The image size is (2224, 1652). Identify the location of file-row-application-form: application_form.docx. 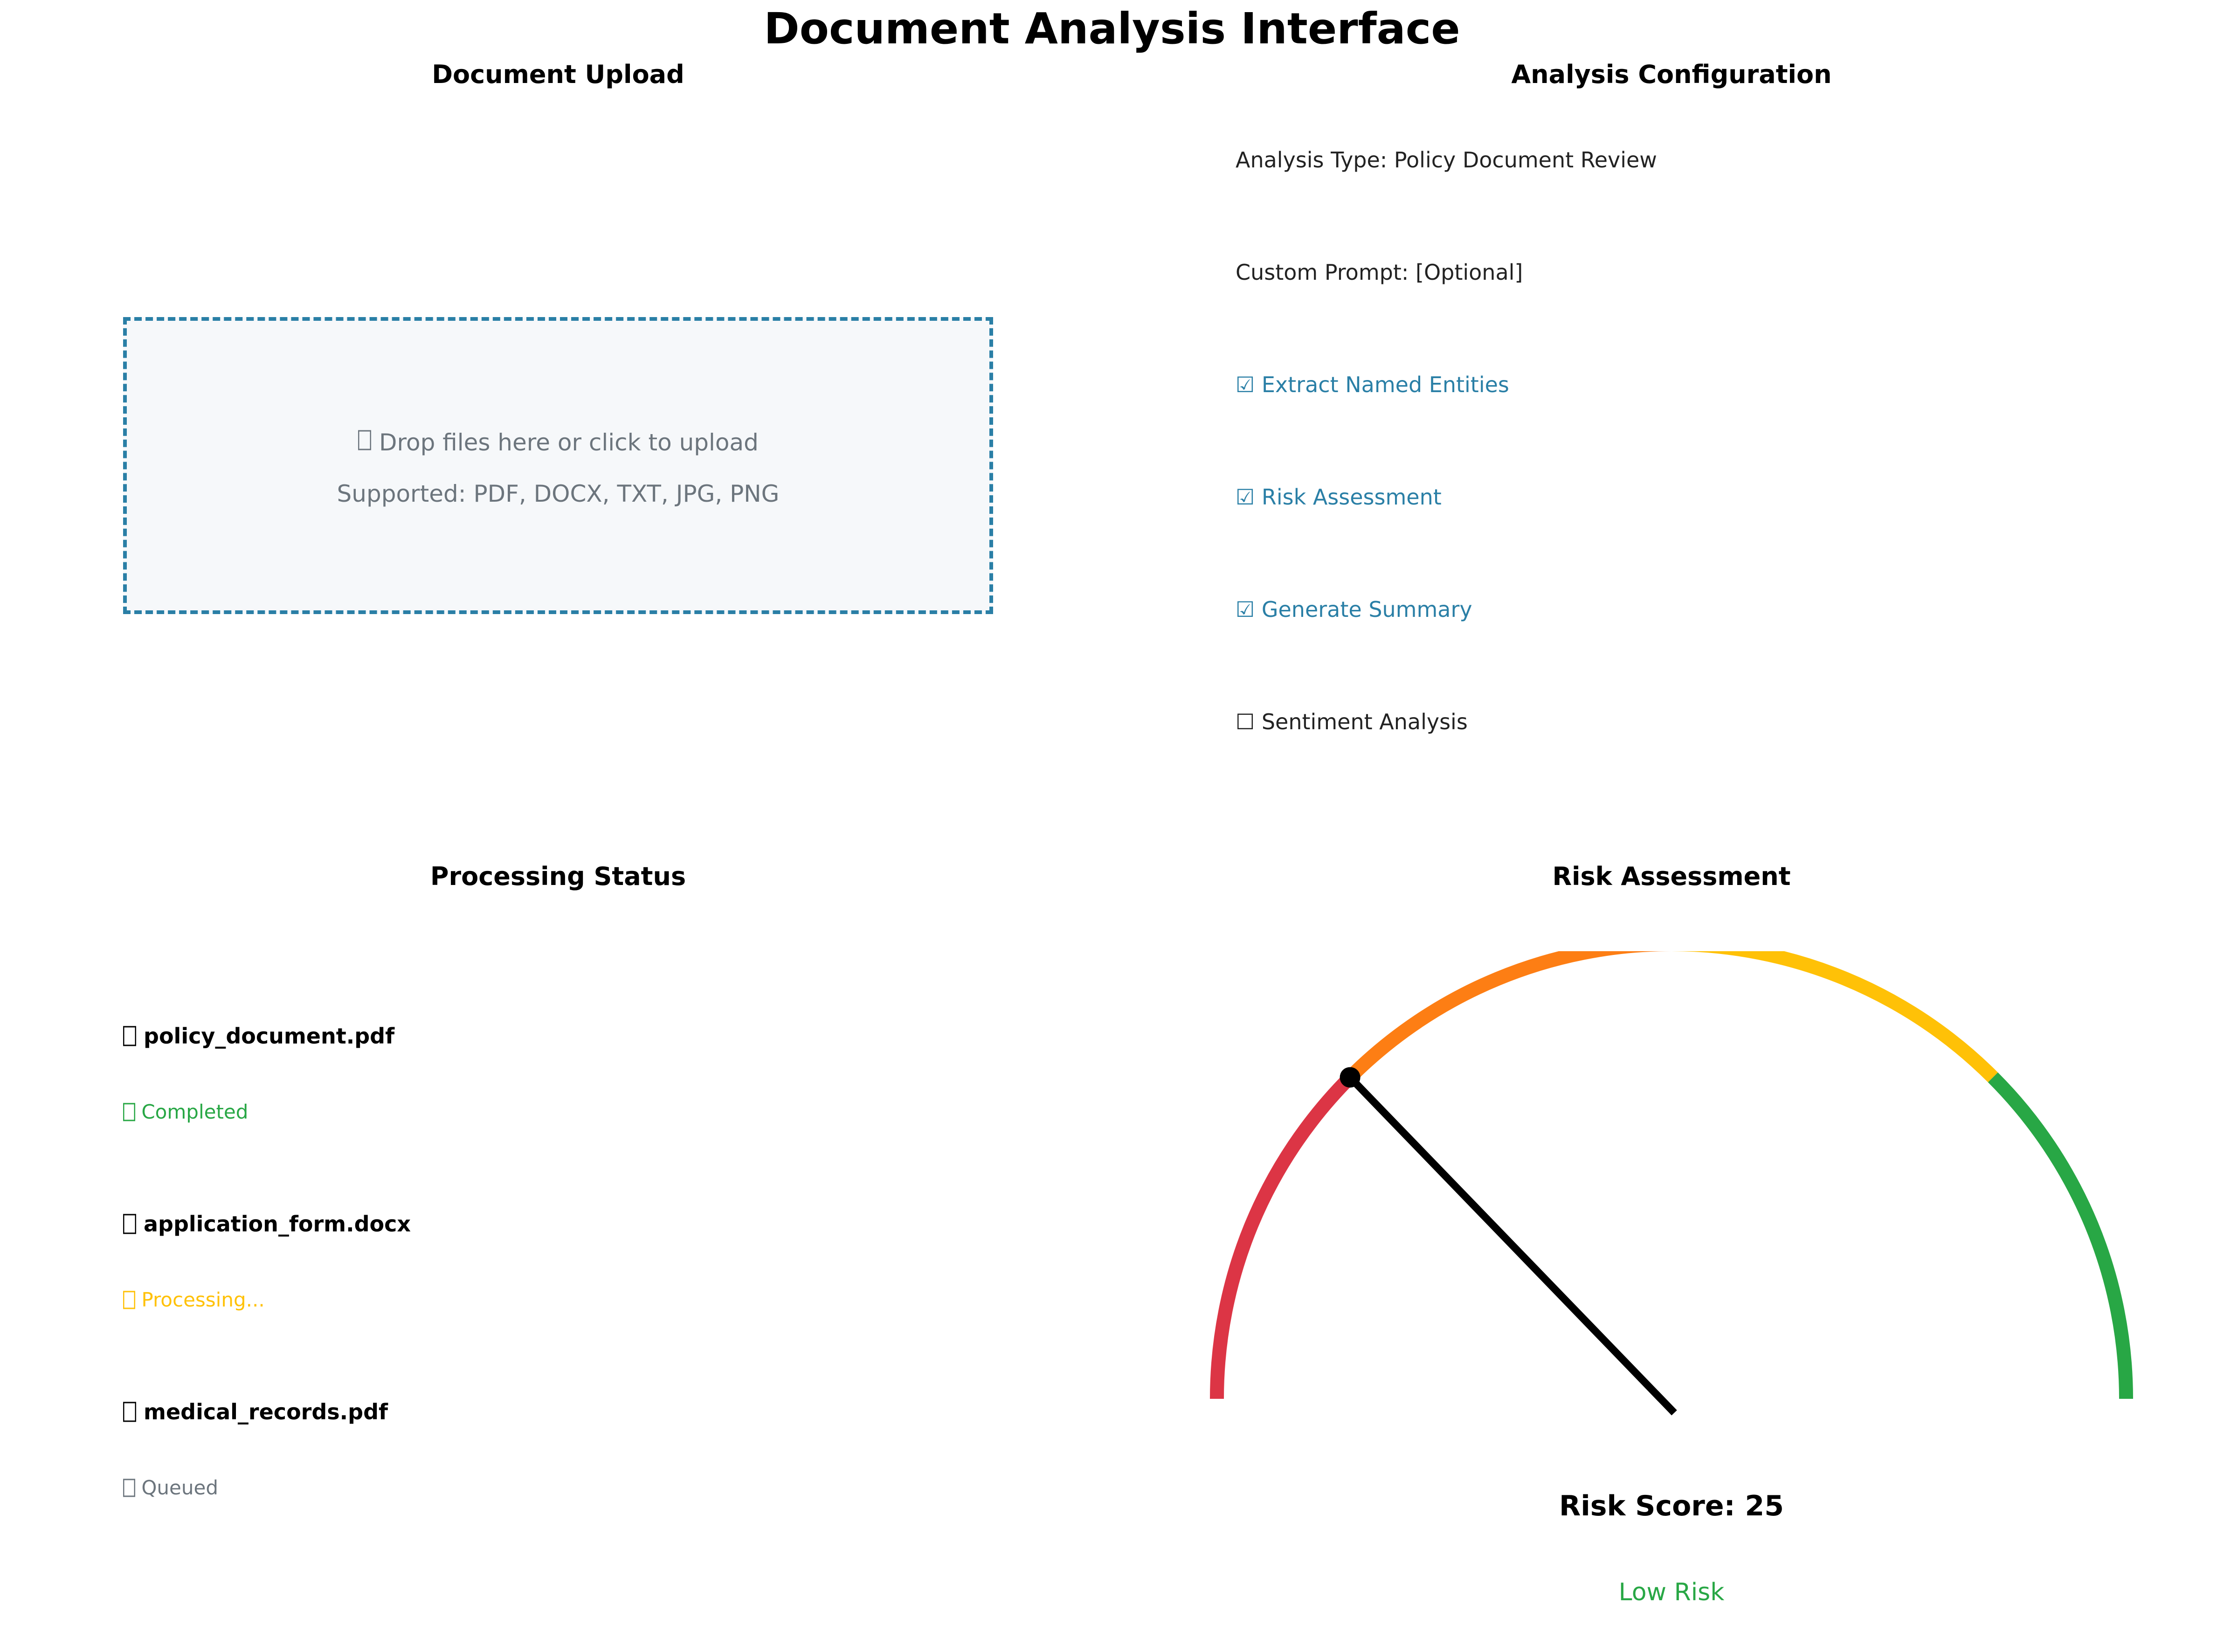
(267, 1224).